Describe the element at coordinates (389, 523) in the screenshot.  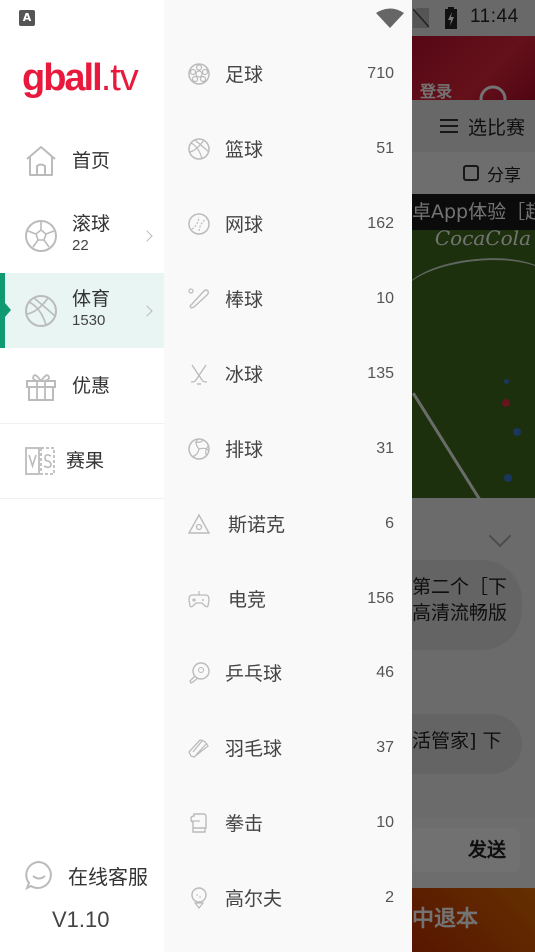
I see `sport-count: 6` at that location.